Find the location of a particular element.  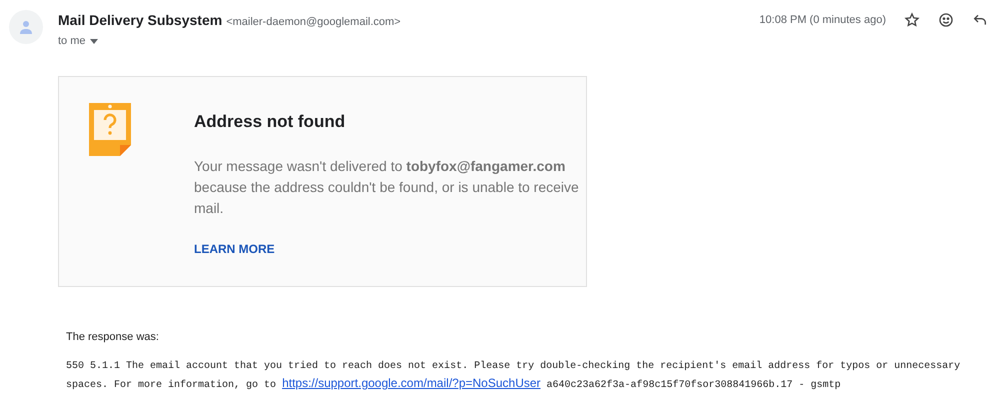

question-note-icon is located at coordinates (110, 129).